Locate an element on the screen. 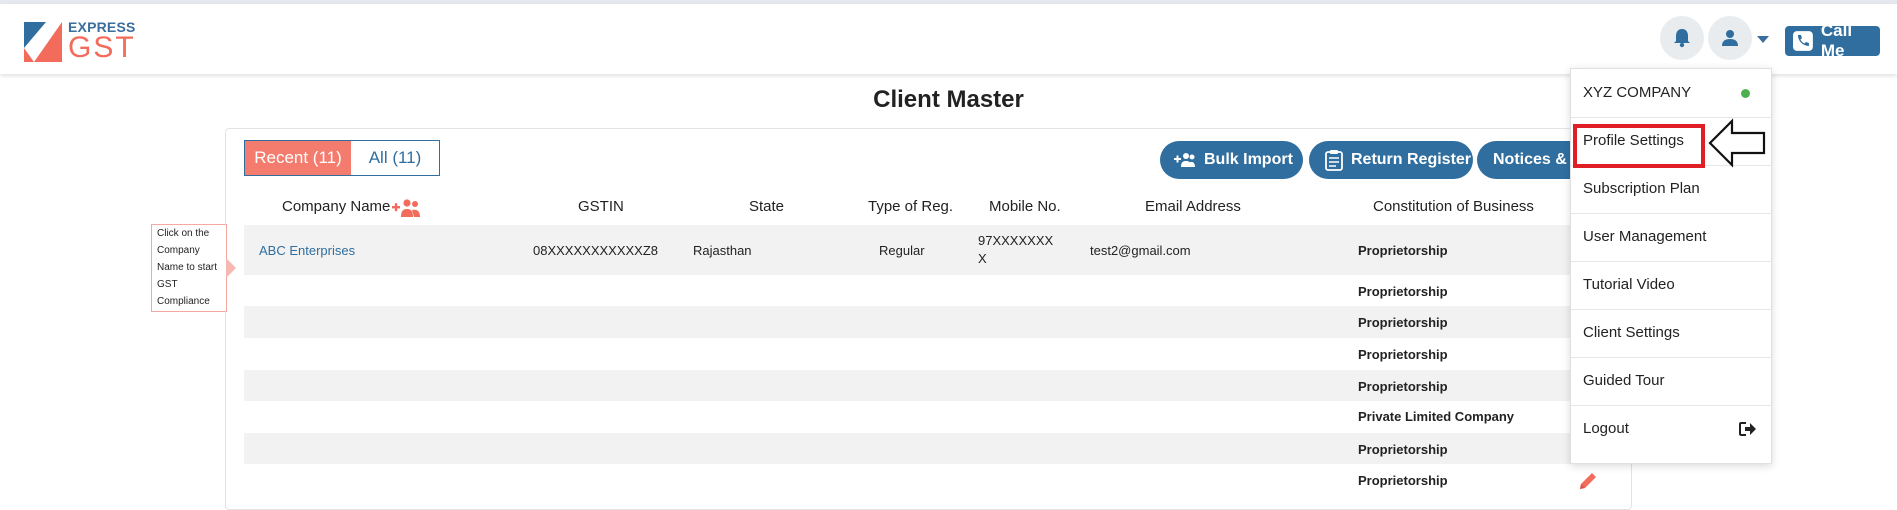 This screenshot has height=510, width=1897. company-name-link: ABC Enterprises is located at coordinates (307, 250).